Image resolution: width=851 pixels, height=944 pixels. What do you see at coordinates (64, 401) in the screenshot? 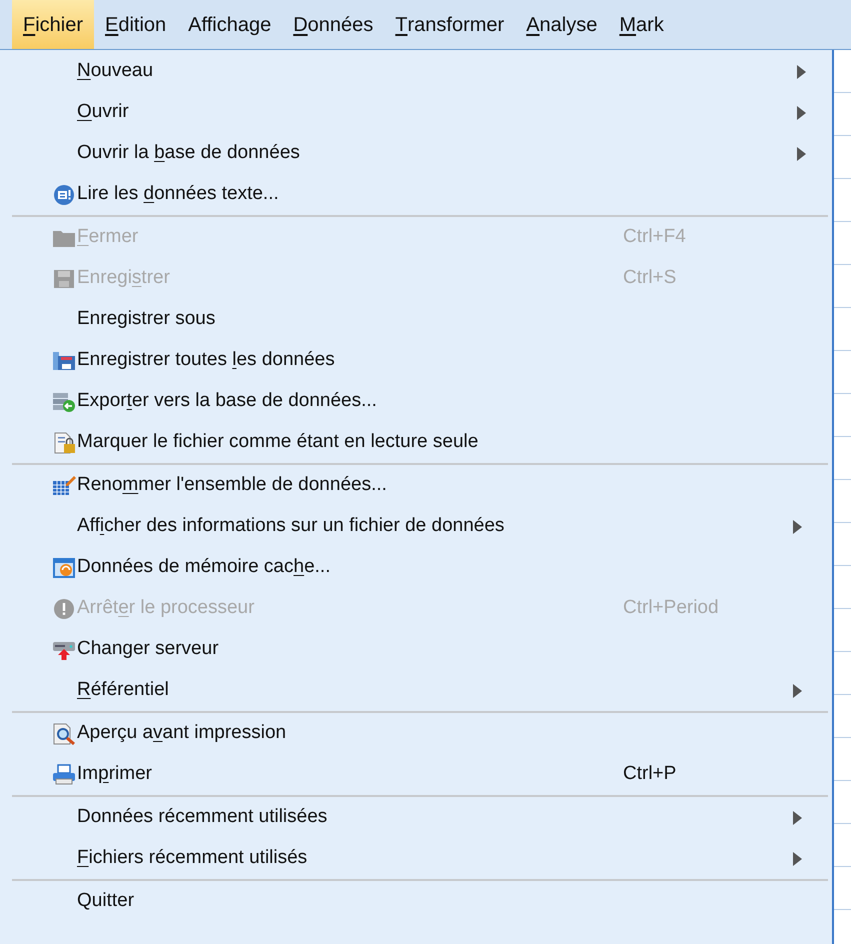
I see `database-export-icon` at bounding box center [64, 401].